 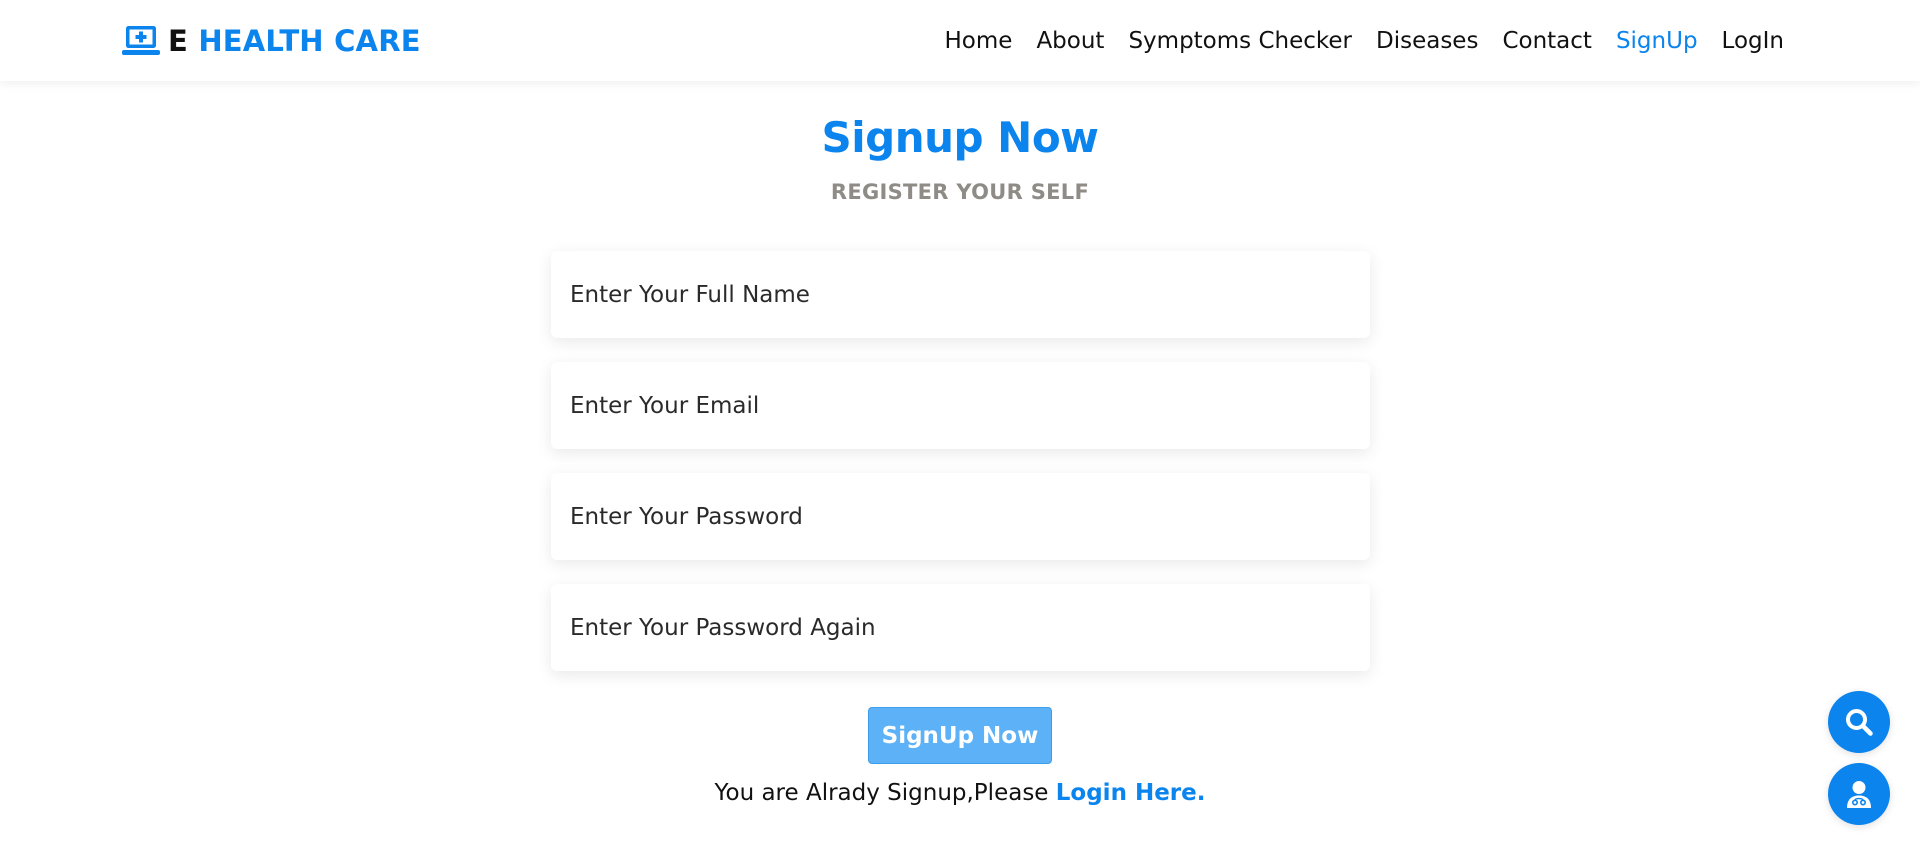 I want to click on brand-name: HEALTH CARE, so click(x=309, y=40).